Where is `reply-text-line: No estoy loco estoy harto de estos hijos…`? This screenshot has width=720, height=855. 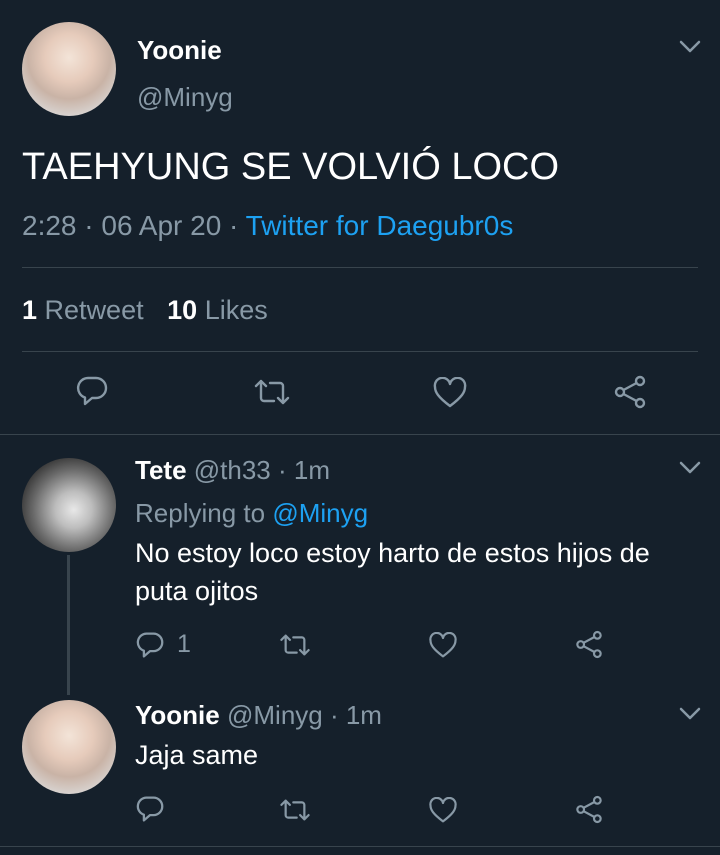 reply-text-line: No estoy loco estoy harto de estos hijos… is located at coordinates (392, 553).